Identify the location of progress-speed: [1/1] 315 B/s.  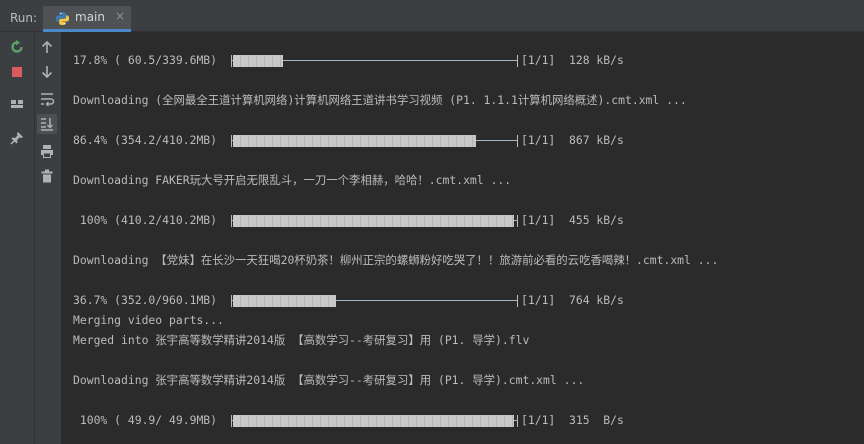
(572, 420).